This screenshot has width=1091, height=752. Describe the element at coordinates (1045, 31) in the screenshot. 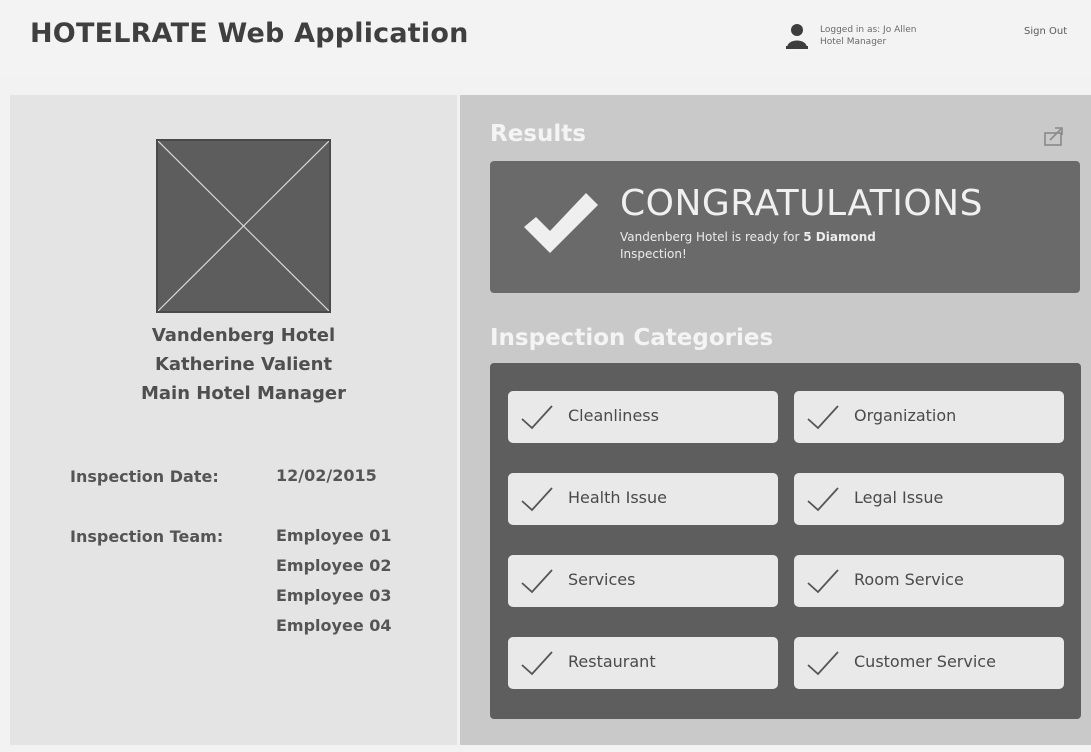

I see `sign-out-link: Sign Out` at that location.